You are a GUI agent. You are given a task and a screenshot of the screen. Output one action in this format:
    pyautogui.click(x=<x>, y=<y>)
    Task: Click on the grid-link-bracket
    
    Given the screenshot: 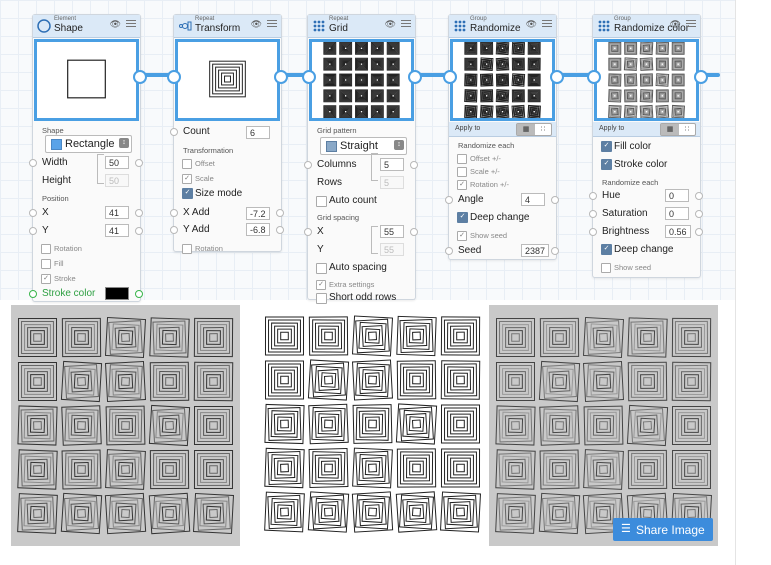 What is the action you would take?
    pyautogui.click(x=374, y=167)
    